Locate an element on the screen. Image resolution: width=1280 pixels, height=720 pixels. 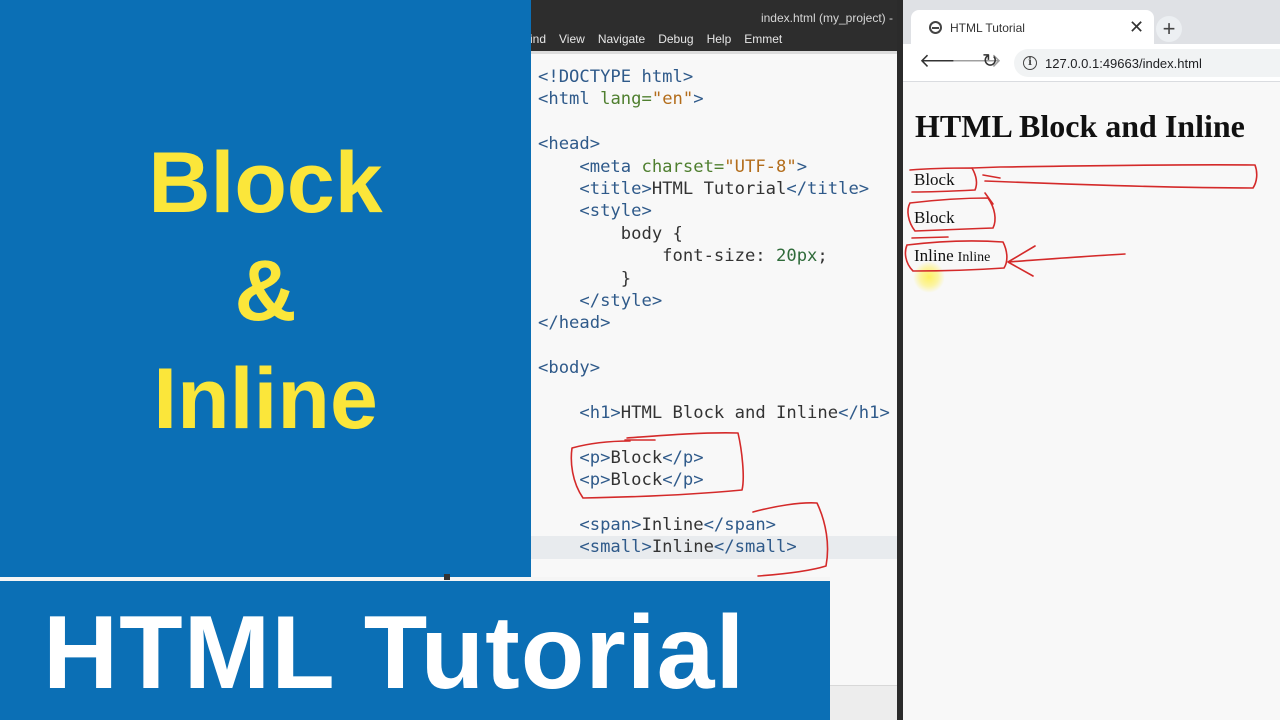
code-token: charset= is located at coordinates (678, 166).